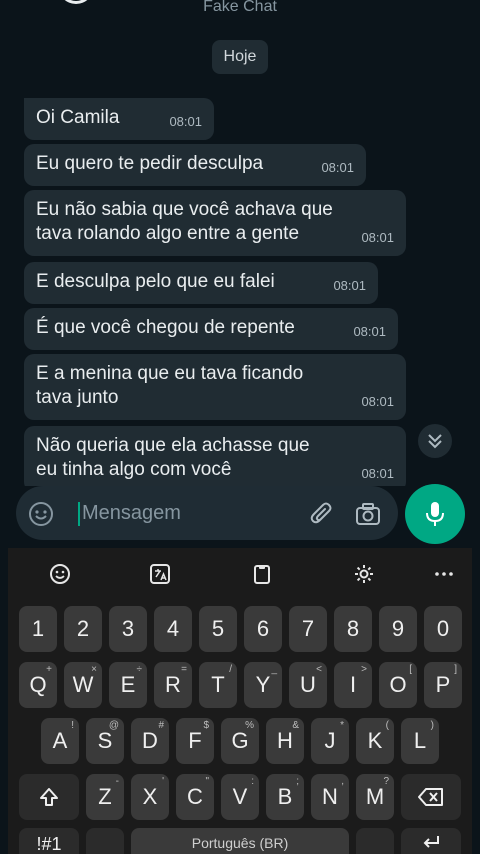 The width and height of the screenshot is (480, 854). Describe the element at coordinates (375, 841) in the screenshot. I see `period-key` at that location.